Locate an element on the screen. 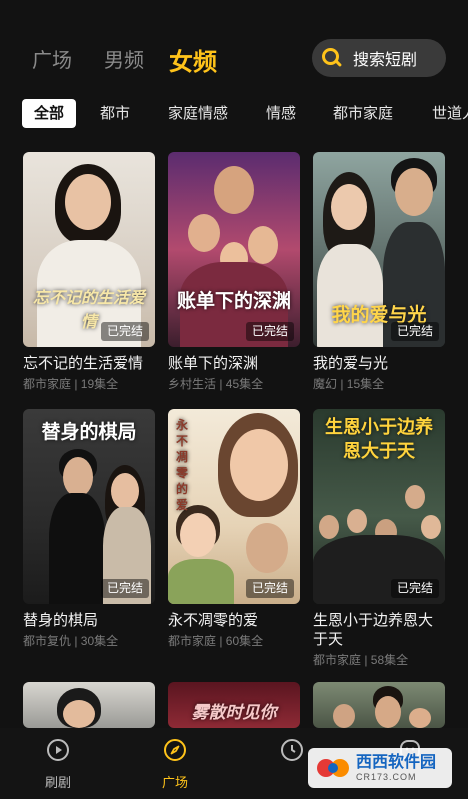 The image size is (468, 799). category-bar: 全部 都市 家庭情感 情感 都市家庭 世道人心 is located at coordinates (234, 114).